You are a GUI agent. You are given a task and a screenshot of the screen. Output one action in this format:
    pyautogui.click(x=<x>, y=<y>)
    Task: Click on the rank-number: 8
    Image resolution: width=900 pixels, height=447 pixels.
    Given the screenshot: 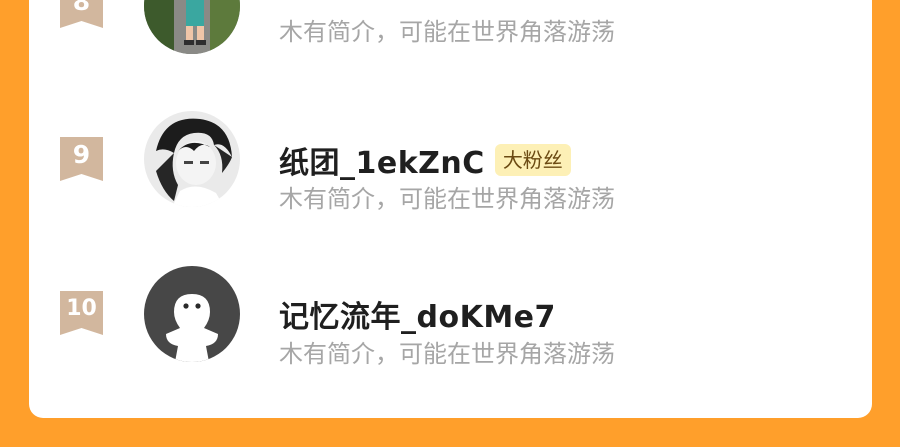 What is the action you would take?
    pyautogui.click(x=81, y=8)
    